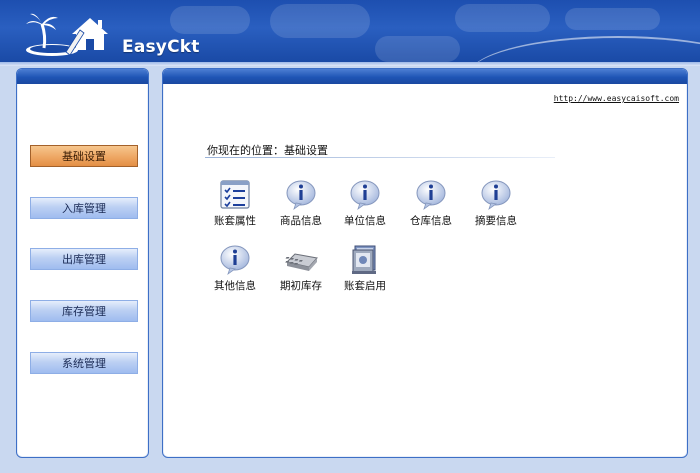 Image resolution: width=700 pixels, height=473 pixels. I want to click on sidebar-item-inventory: 库存管理, so click(84, 311).